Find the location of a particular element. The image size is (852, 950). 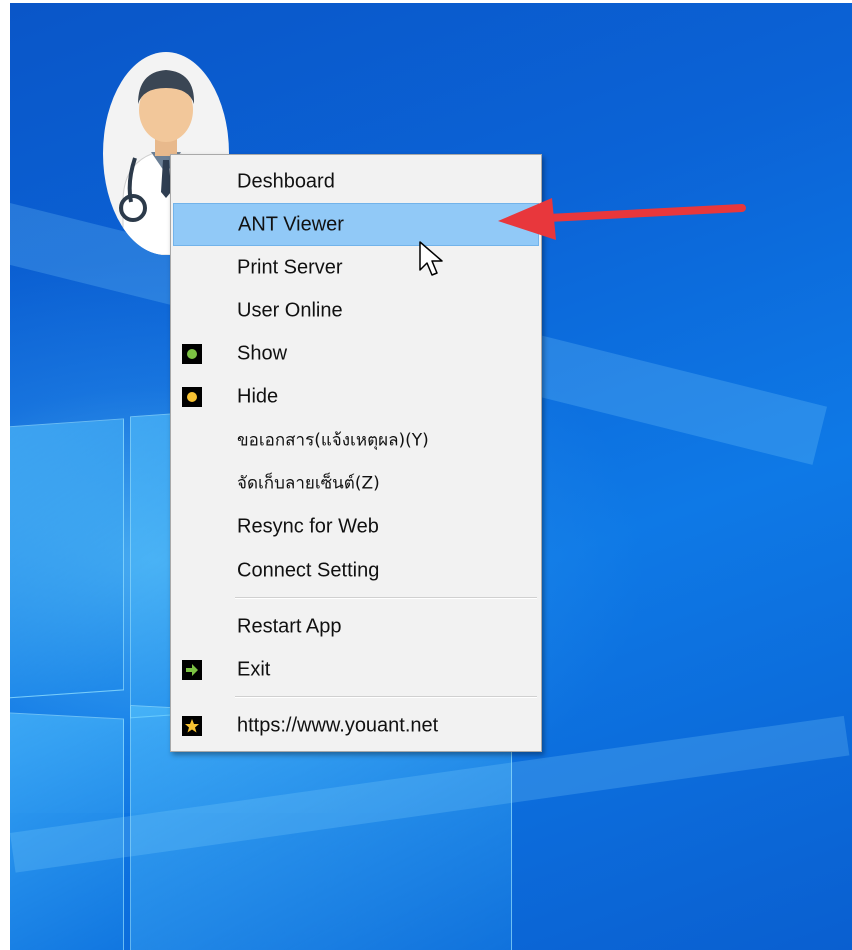

menu-item-label: Restart App is located at coordinates (289, 626).